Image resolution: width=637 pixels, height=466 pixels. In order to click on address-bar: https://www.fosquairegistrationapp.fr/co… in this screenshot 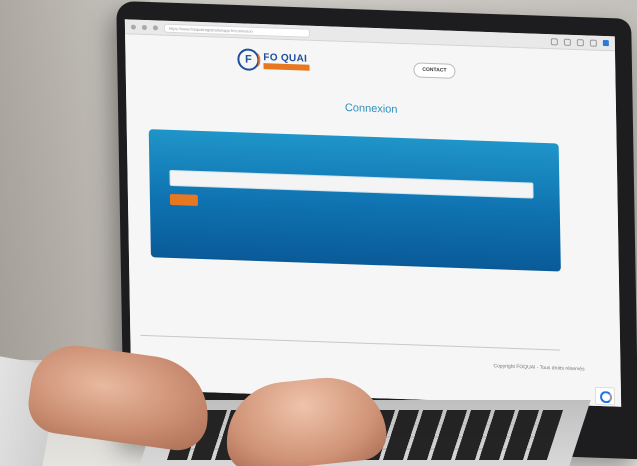, I will do `click(236, 30)`.